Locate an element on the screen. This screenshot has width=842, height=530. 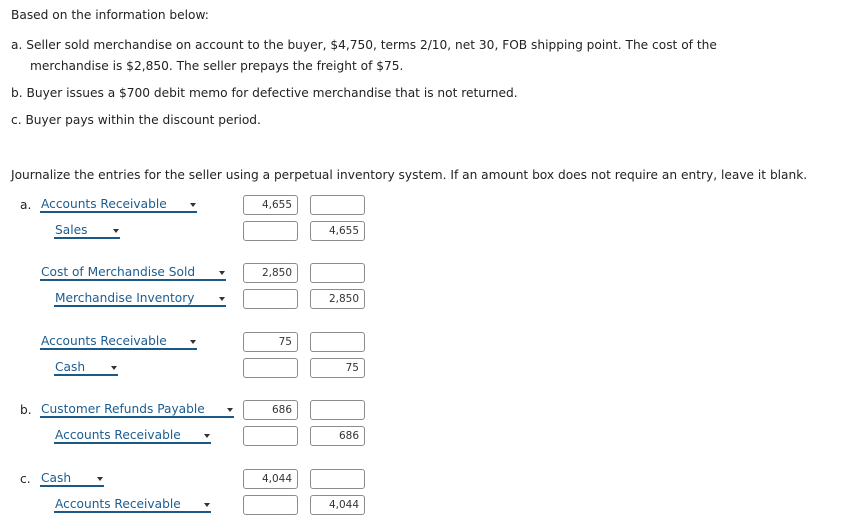
account-select-value: Customer Refunds Payable is located at coordinates (123, 409).